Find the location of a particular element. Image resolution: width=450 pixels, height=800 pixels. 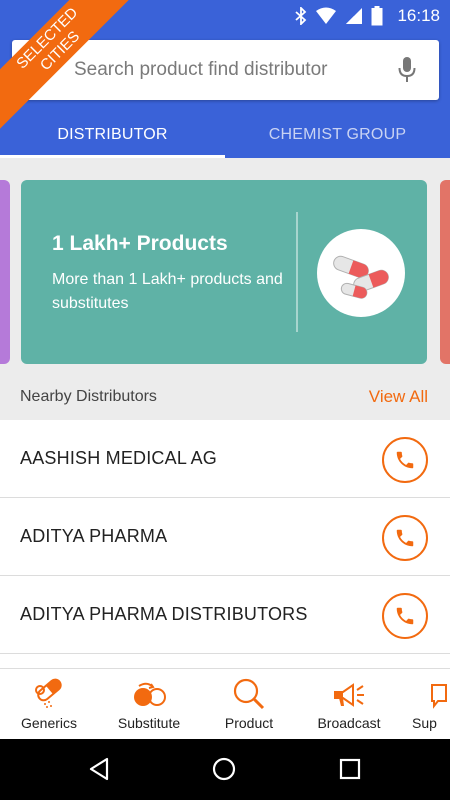

nav-broadcast: Broadcast is located at coordinates (349, 704).